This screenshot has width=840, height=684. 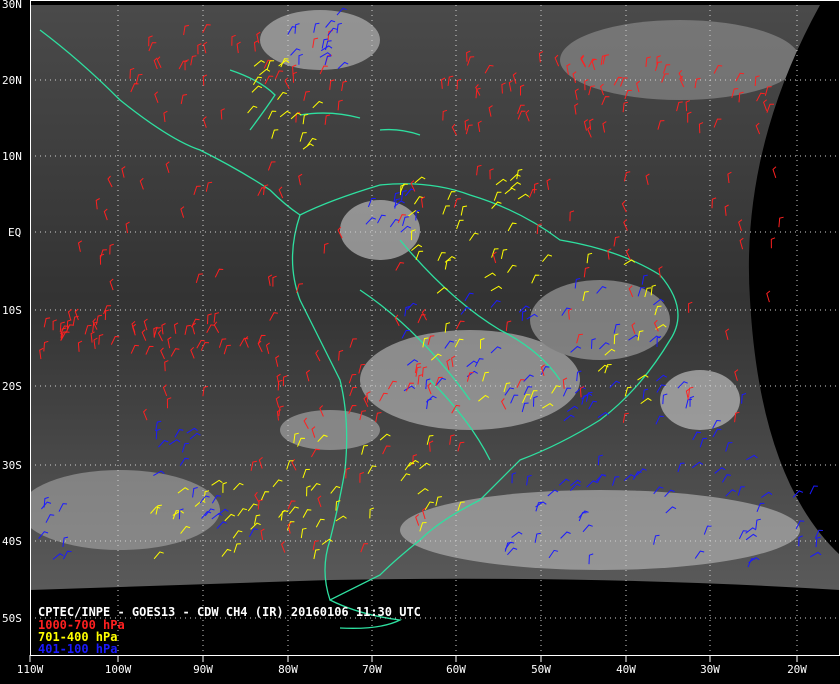 I want to click on lat-label-eq: EQ, so click(x=14, y=232).